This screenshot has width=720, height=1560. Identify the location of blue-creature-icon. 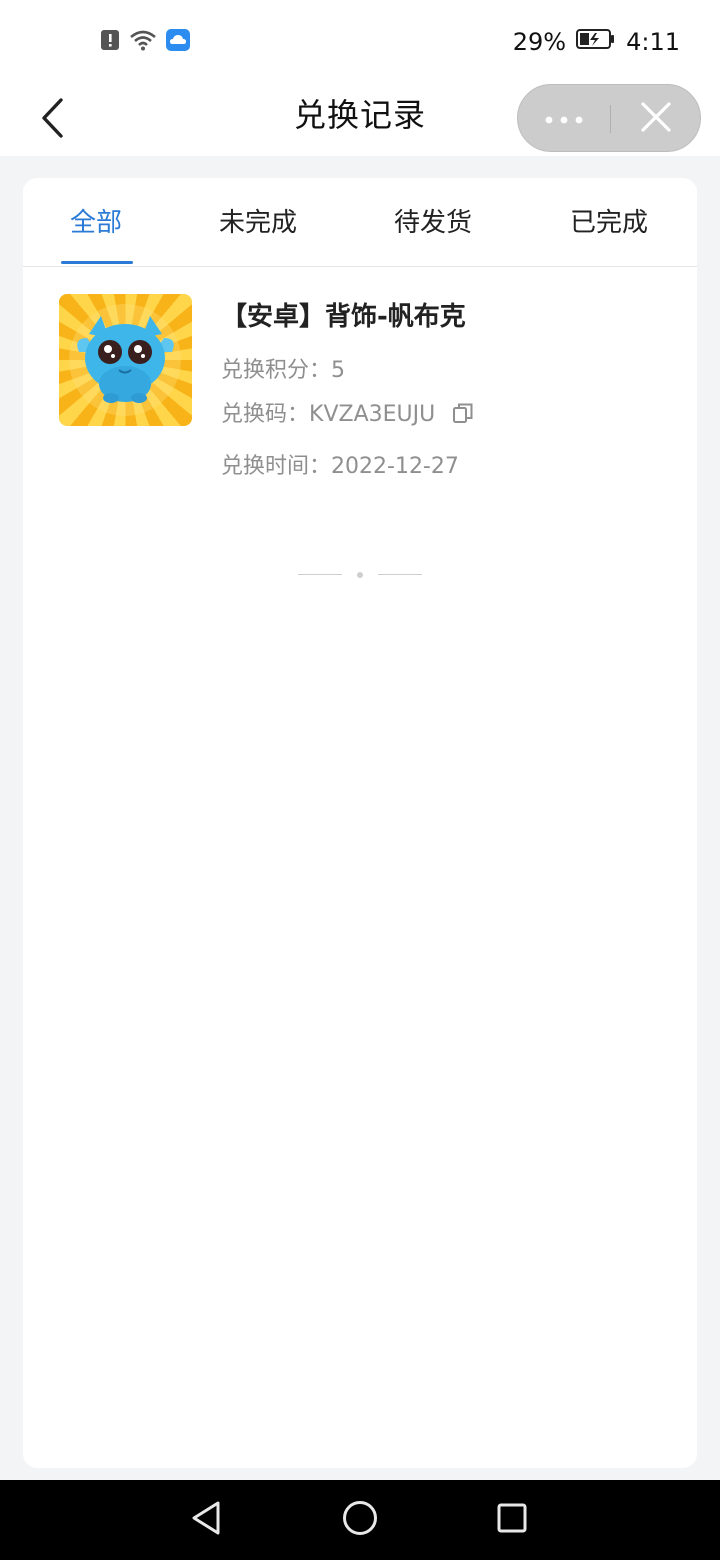
(125, 360).